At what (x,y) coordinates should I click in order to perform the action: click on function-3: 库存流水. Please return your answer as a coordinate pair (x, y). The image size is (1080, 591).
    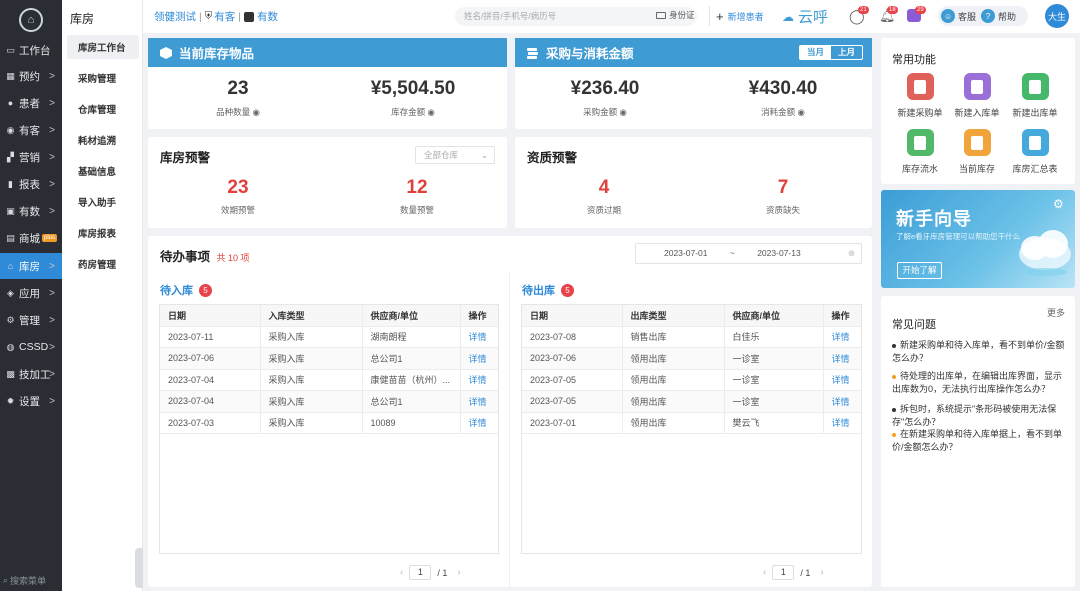
    Looking at the image, I should click on (920, 152).